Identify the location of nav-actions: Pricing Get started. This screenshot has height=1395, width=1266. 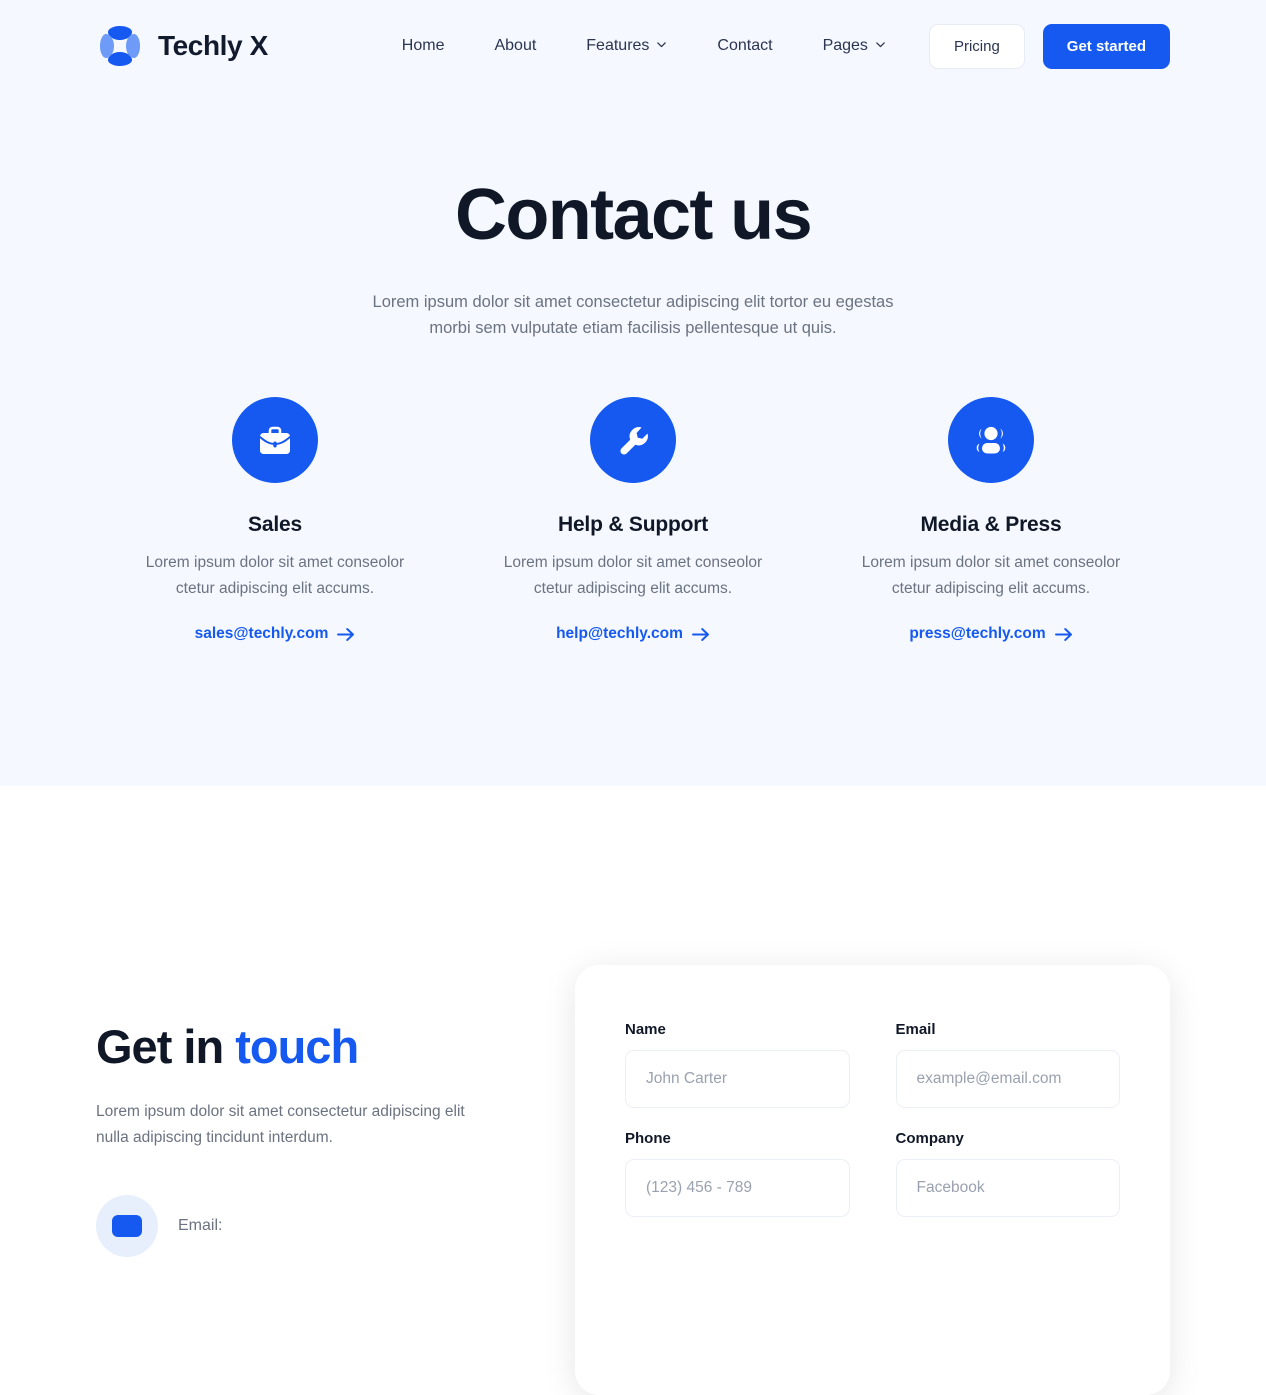
(1049, 46).